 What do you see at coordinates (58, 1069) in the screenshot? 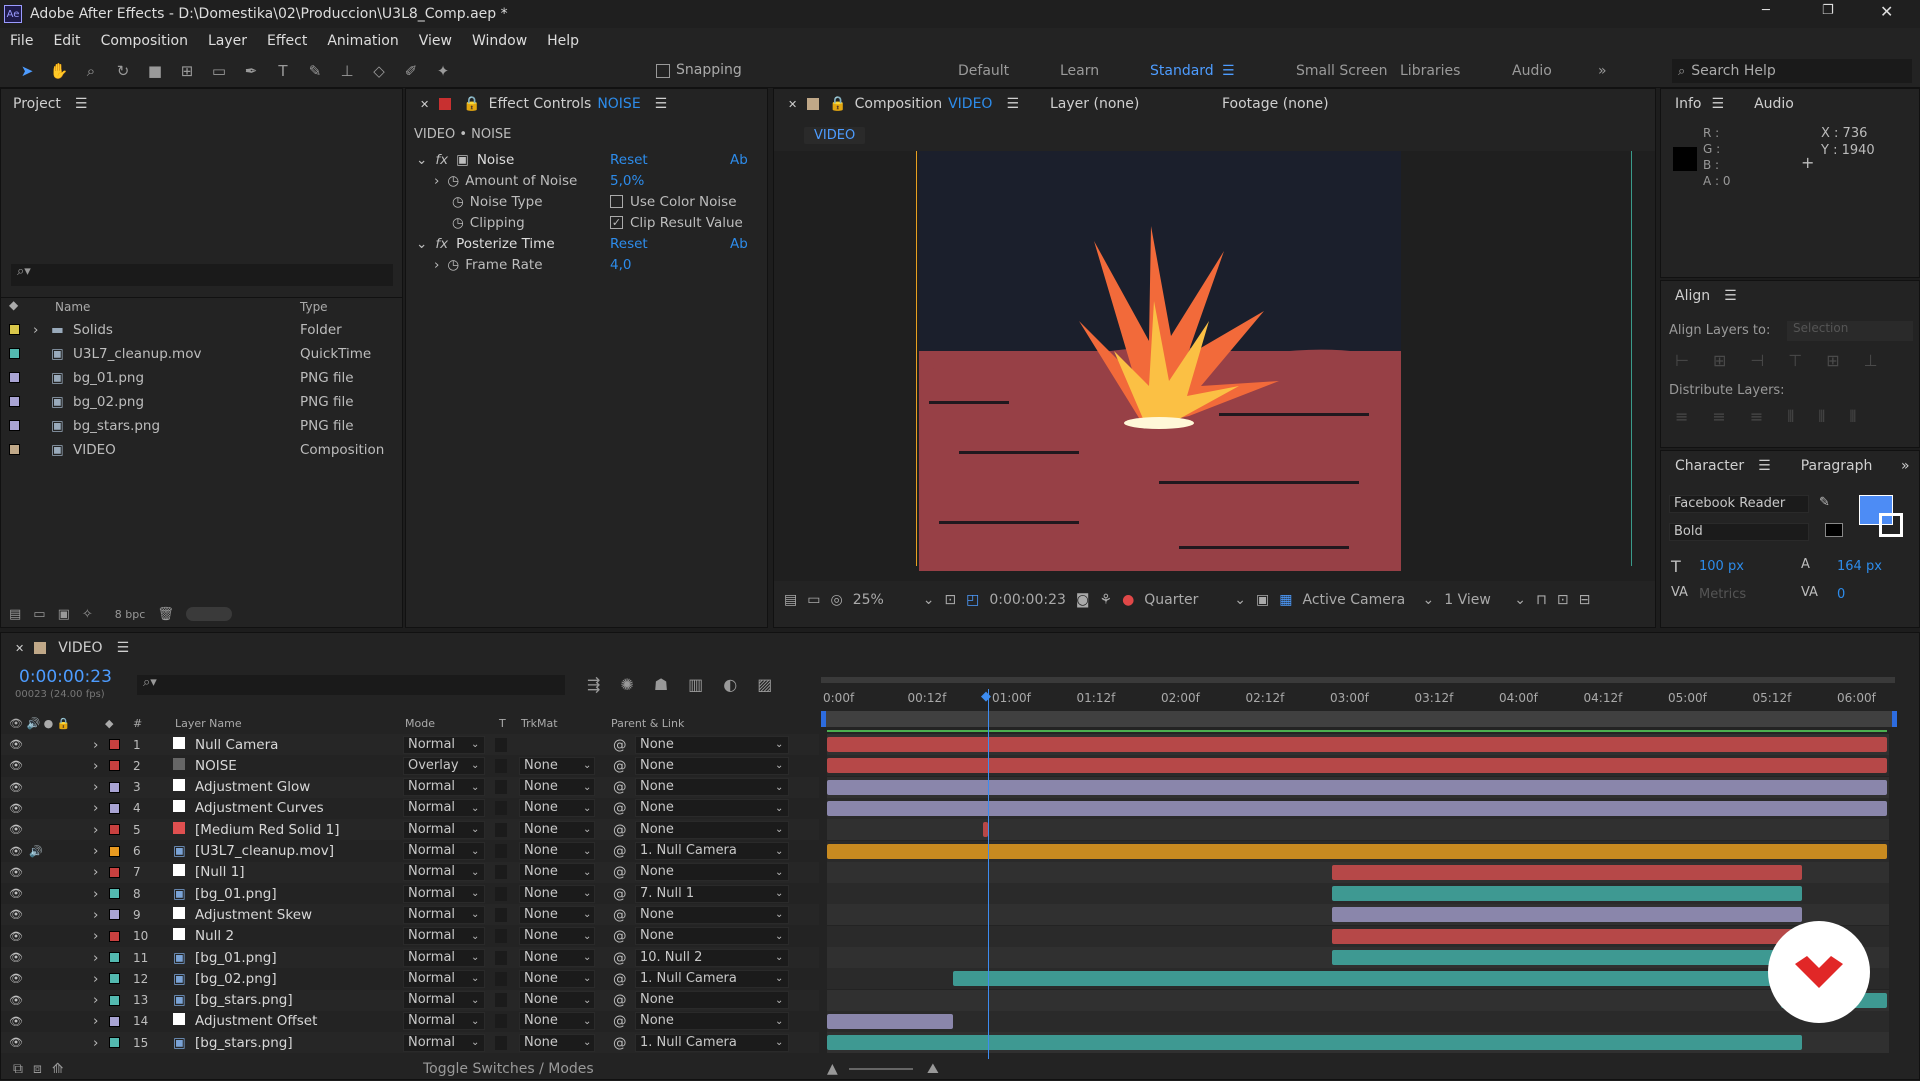
I see `frame-icon: ⟰` at bounding box center [58, 1069].